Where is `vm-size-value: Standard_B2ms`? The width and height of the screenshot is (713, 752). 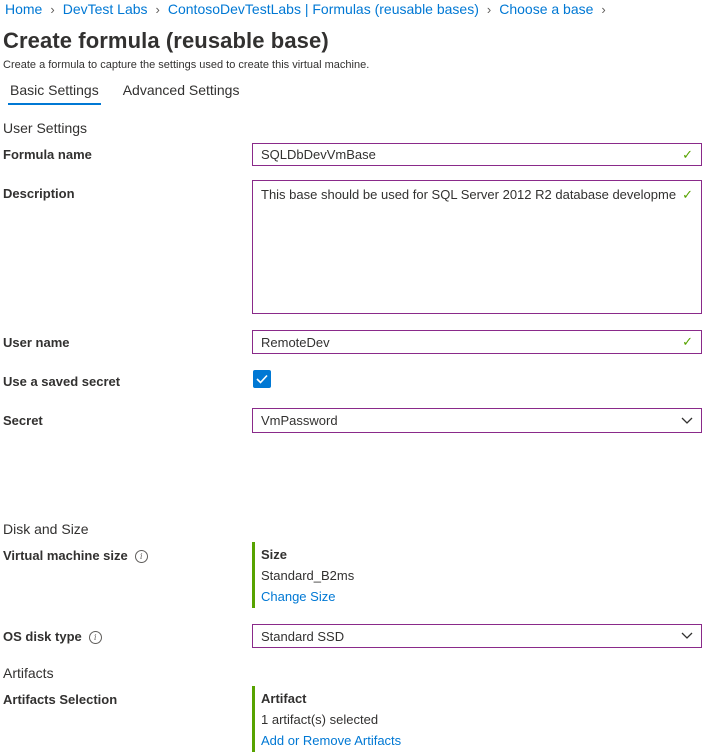 vm-size-value: Standard_B2ms is located at coordinates (308, 575).